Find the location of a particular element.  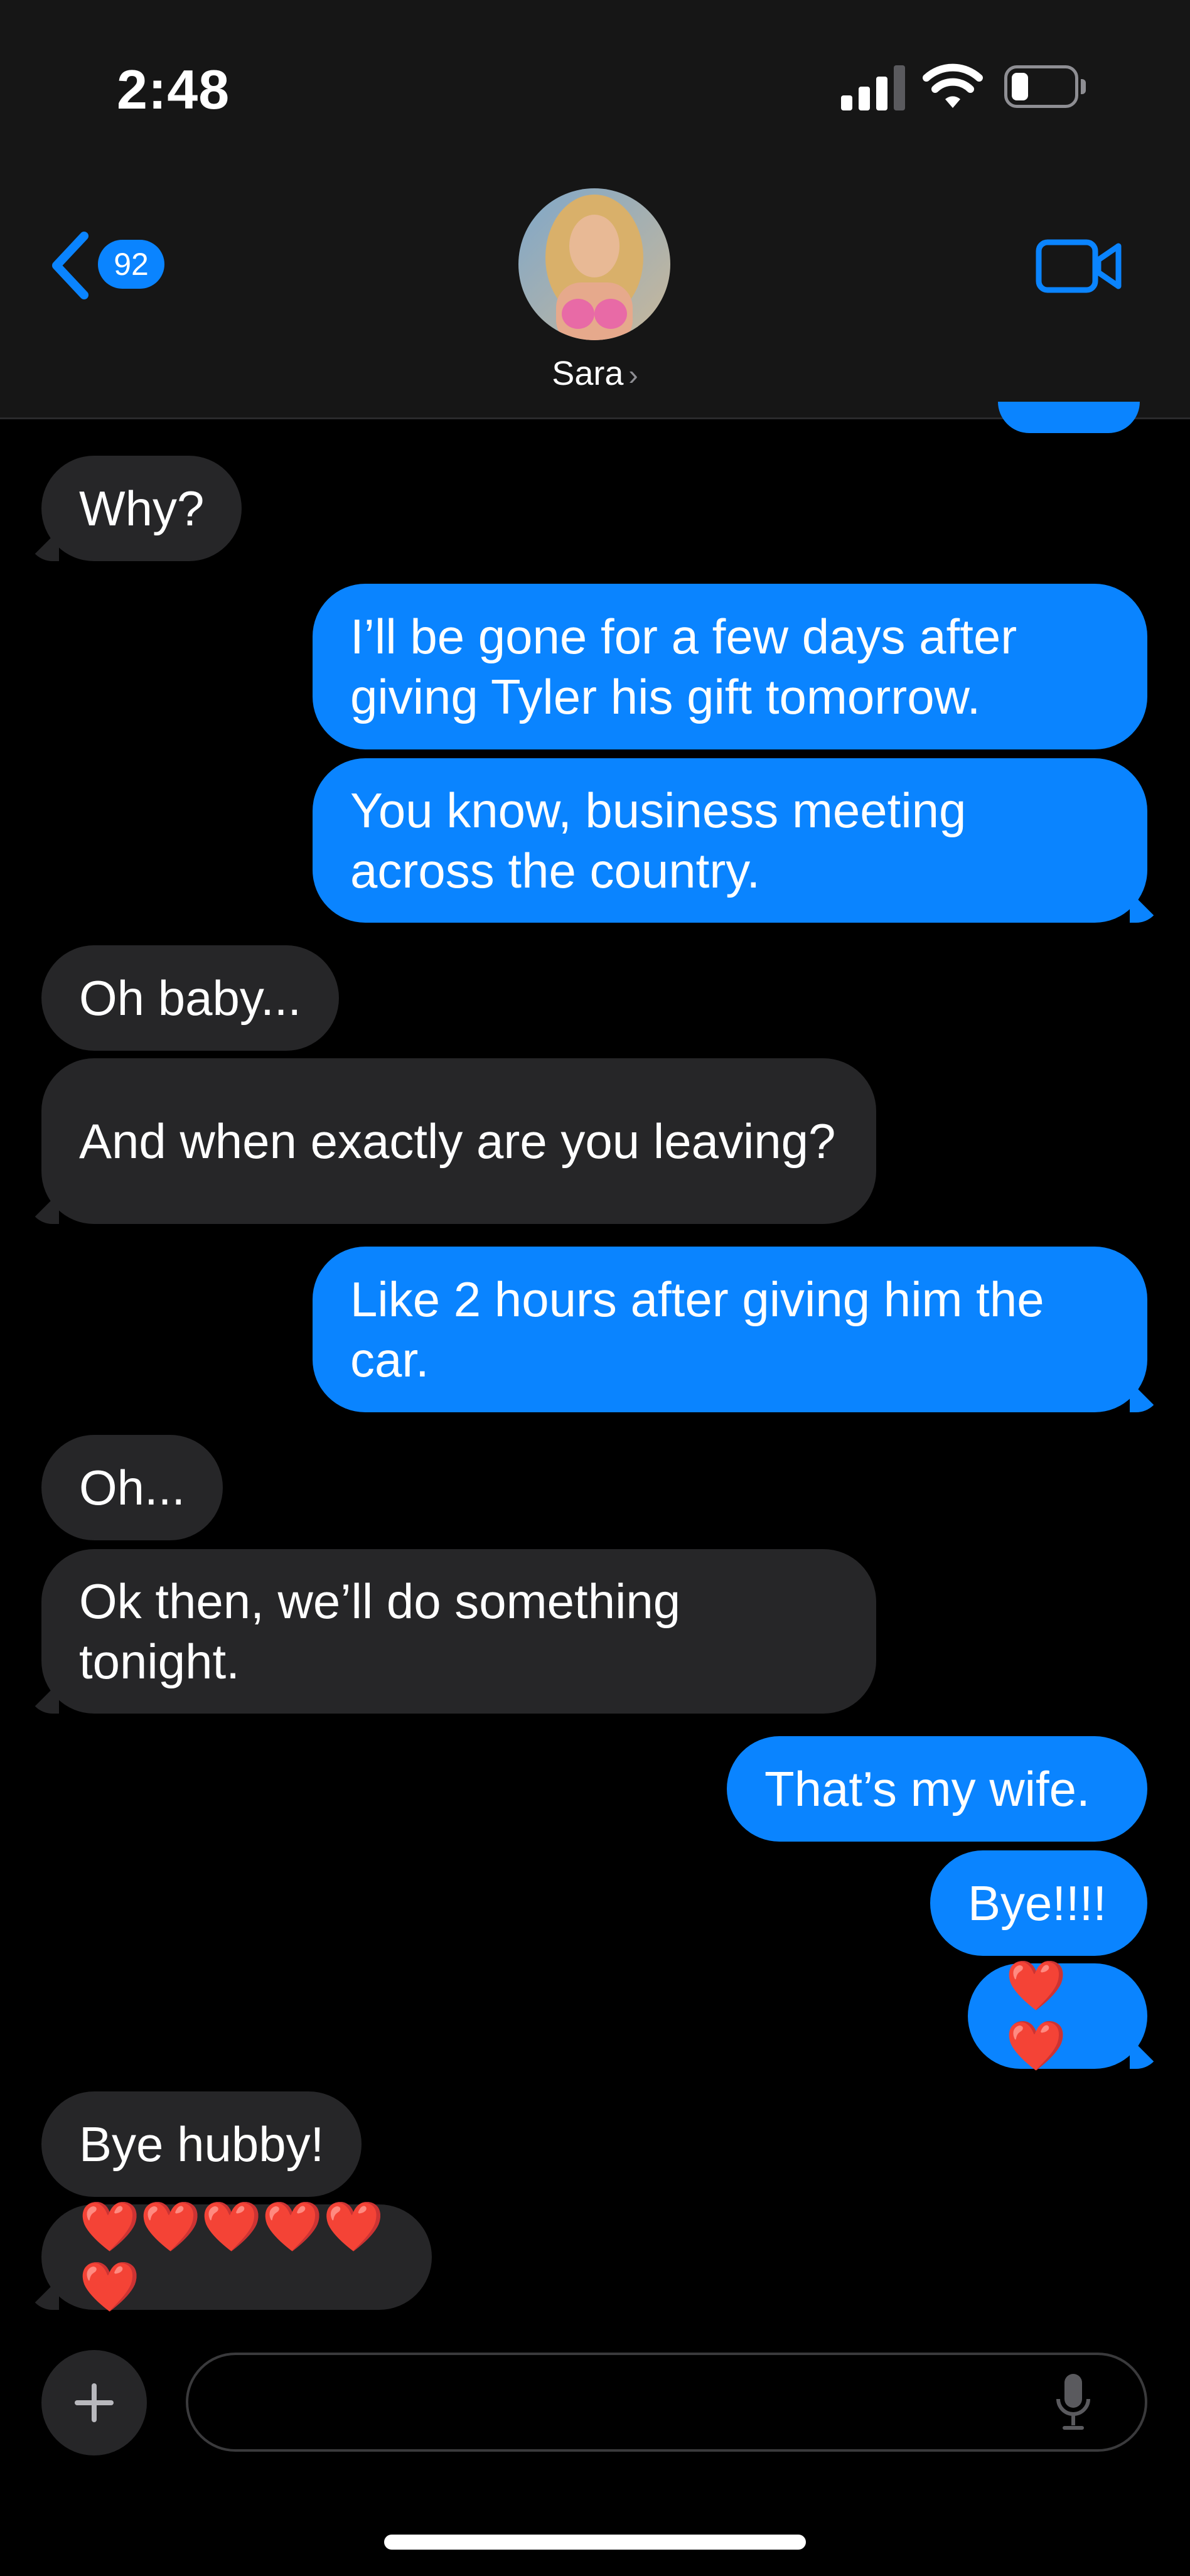

contact-name: Sara is located at coordinates (588, 374).